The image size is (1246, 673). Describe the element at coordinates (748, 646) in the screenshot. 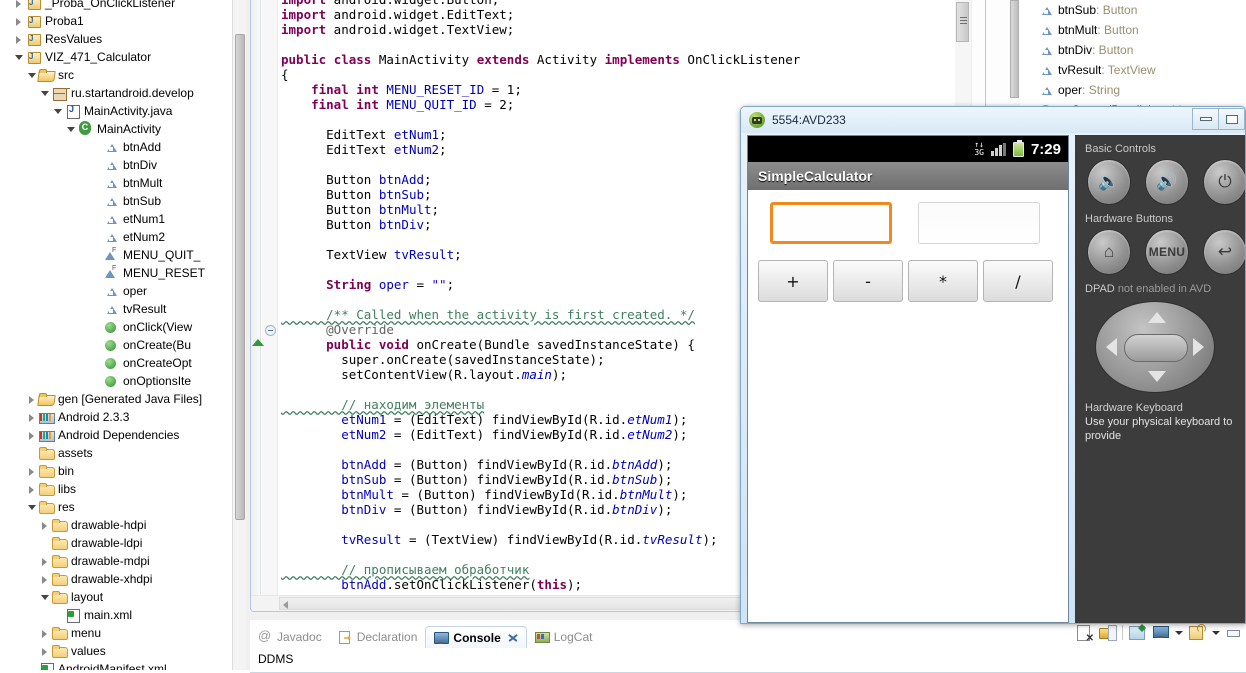

I see `console-view: Javadoc Declaration Console LogCat DDMS` at that location.